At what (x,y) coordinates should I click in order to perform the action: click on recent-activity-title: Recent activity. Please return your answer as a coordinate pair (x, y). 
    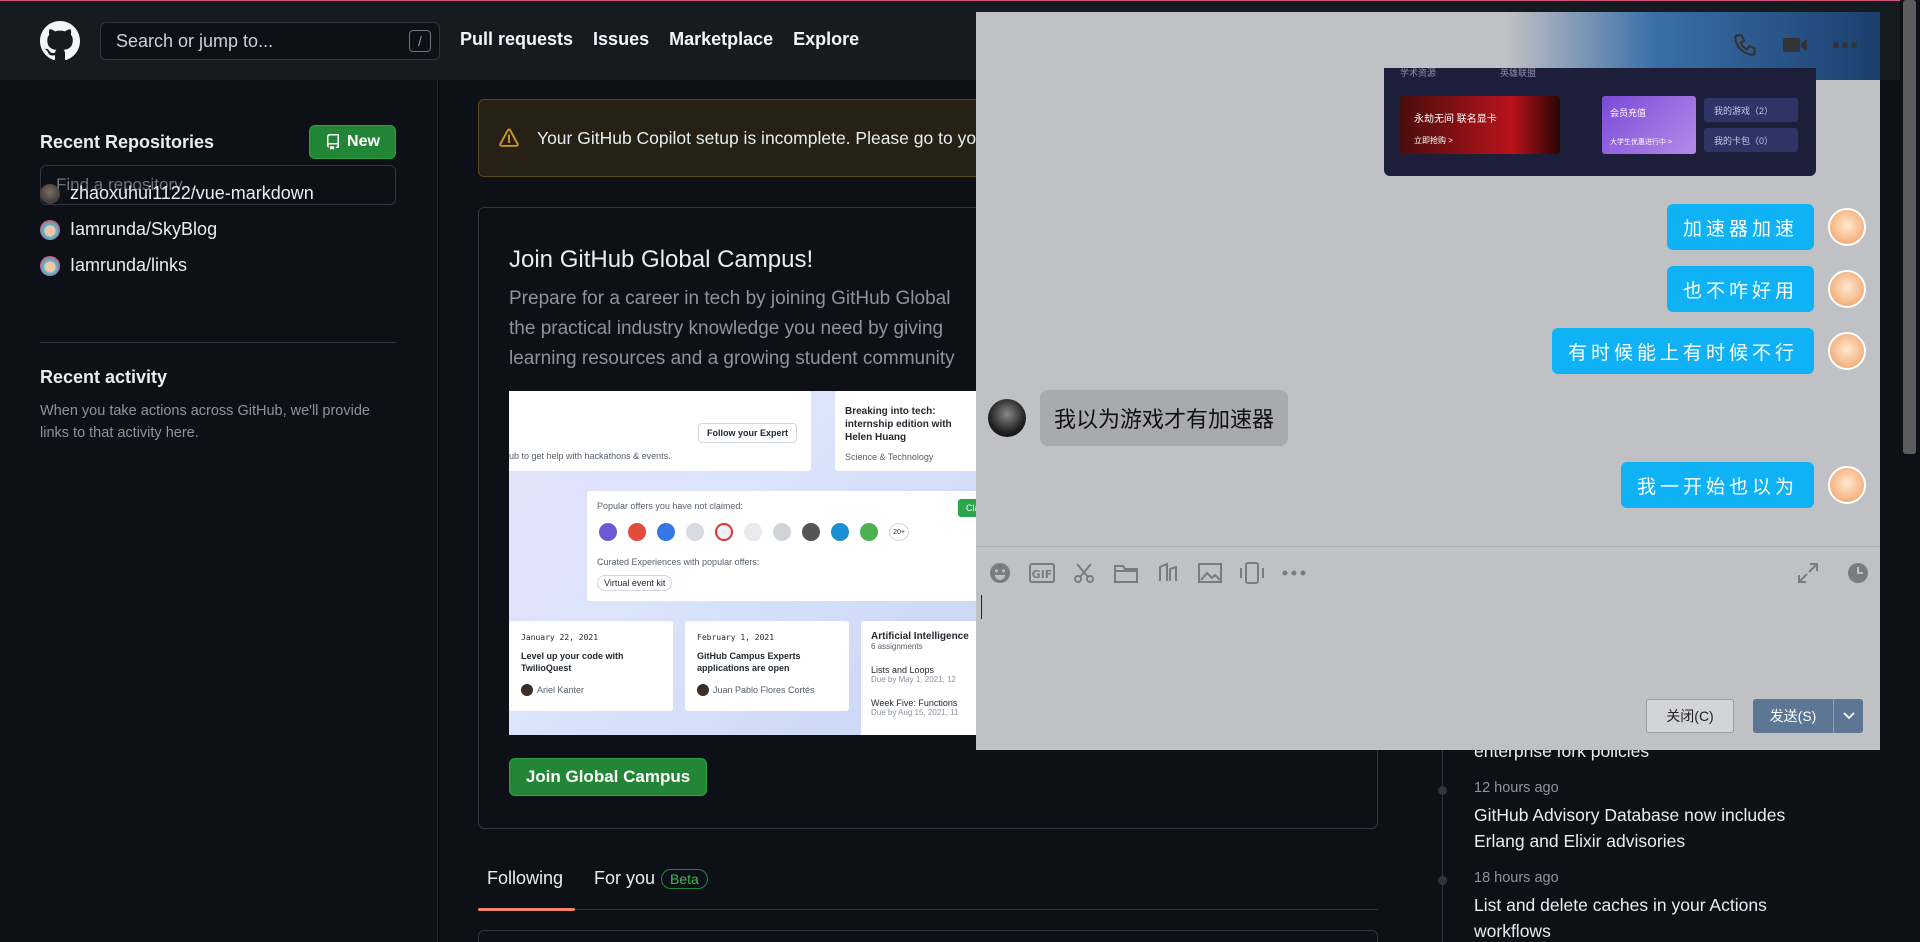
    Looking at the image, I should click on (104, 377).